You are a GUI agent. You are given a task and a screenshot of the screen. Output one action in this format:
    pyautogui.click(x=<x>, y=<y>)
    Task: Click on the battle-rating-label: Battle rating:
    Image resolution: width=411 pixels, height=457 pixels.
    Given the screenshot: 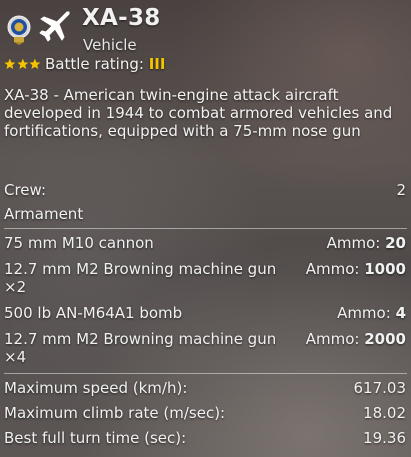 What is the action you would take?
    pyautogui.click(x=94, y=64)
    